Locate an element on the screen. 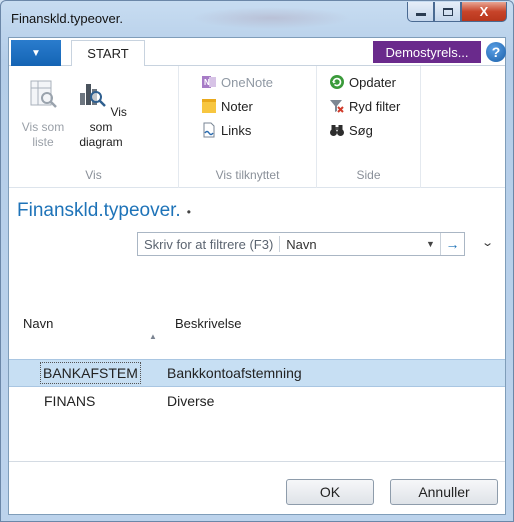 Image resolution: width=514 pixels, height=522 pixels. links-label: Links is located at coordinates (236, 130).